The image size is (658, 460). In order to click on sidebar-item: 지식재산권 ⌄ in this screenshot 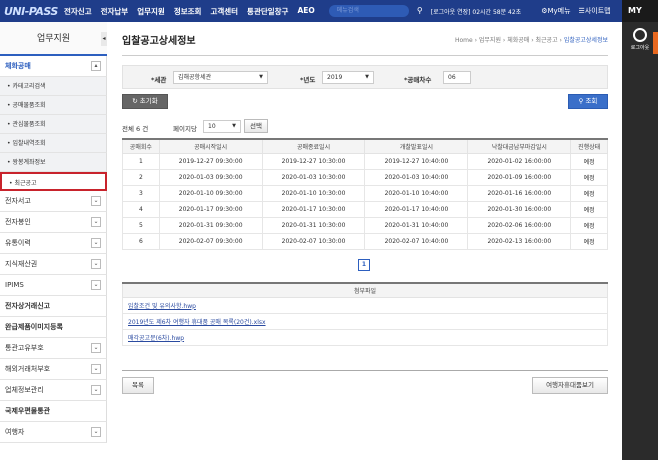, I will do `click(53, 264)`.